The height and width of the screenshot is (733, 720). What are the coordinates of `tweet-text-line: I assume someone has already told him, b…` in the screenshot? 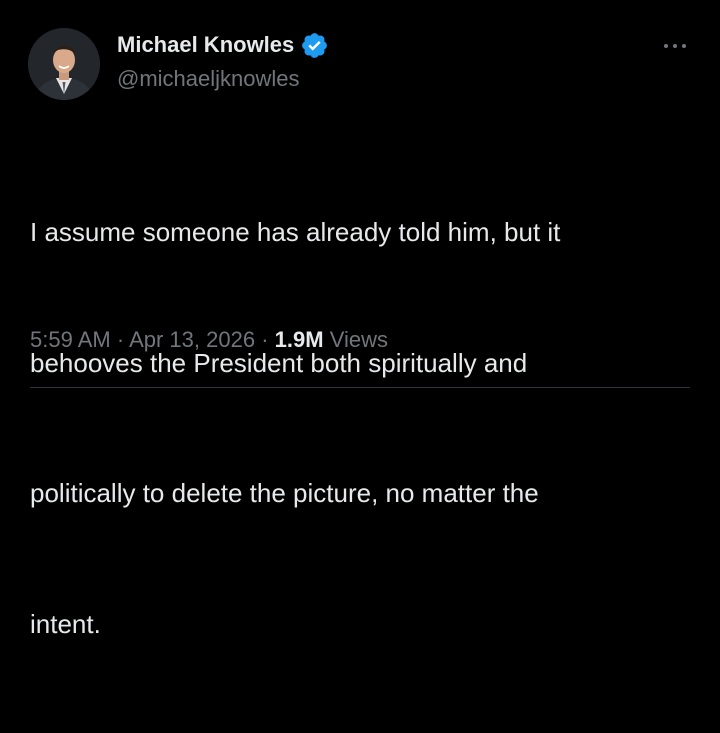 It's located at (295, 232).